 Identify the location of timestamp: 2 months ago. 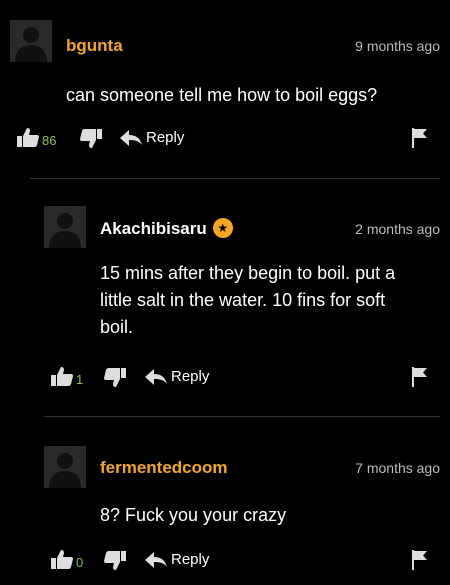
(397, 229).